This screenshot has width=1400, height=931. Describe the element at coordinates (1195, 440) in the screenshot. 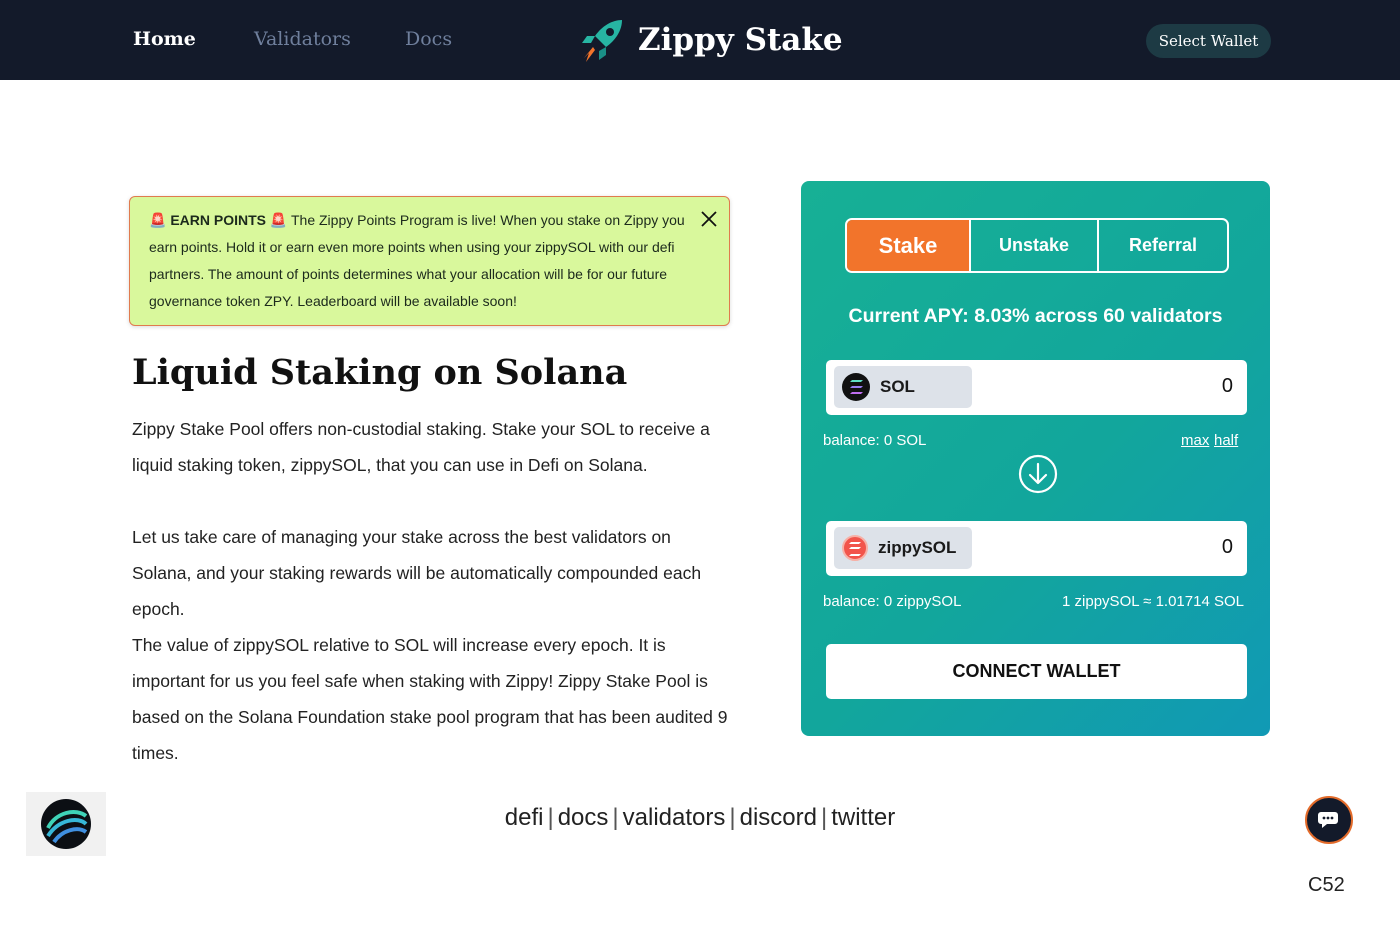

I see `max-link: max` at that location.